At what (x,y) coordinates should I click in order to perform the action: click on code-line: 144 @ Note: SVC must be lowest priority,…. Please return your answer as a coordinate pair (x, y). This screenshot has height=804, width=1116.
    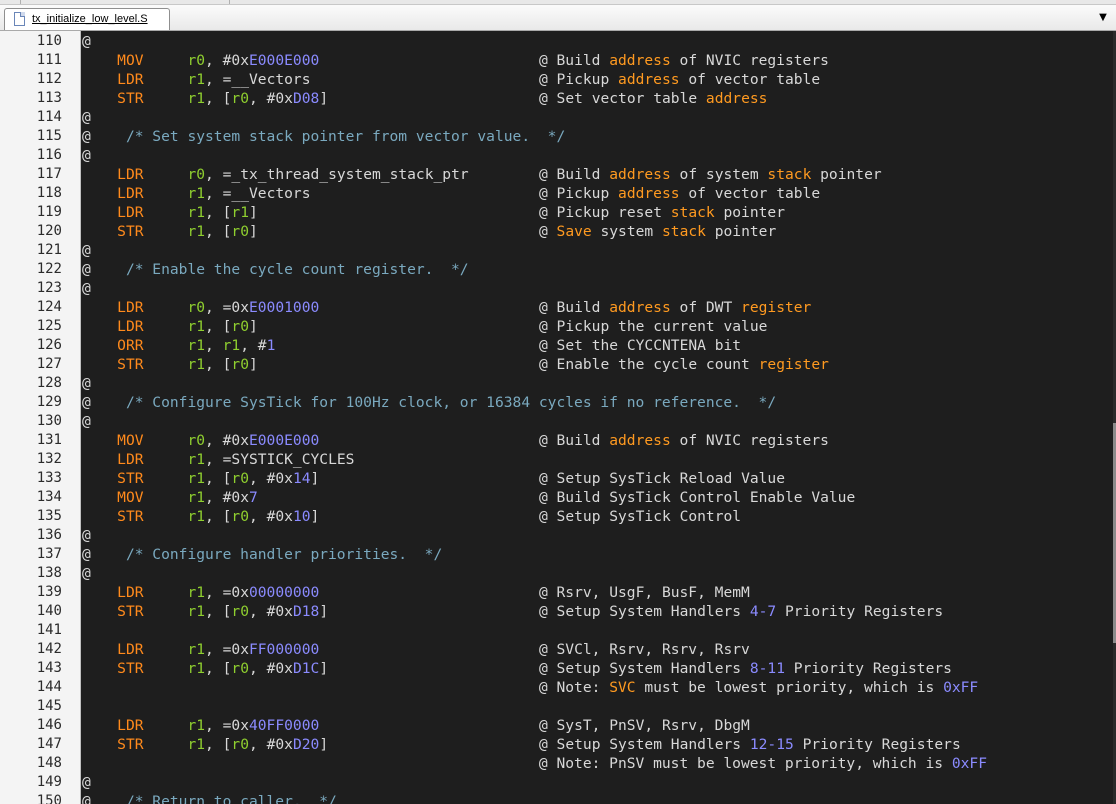
    Looking at the image, I should click on (558, 687).